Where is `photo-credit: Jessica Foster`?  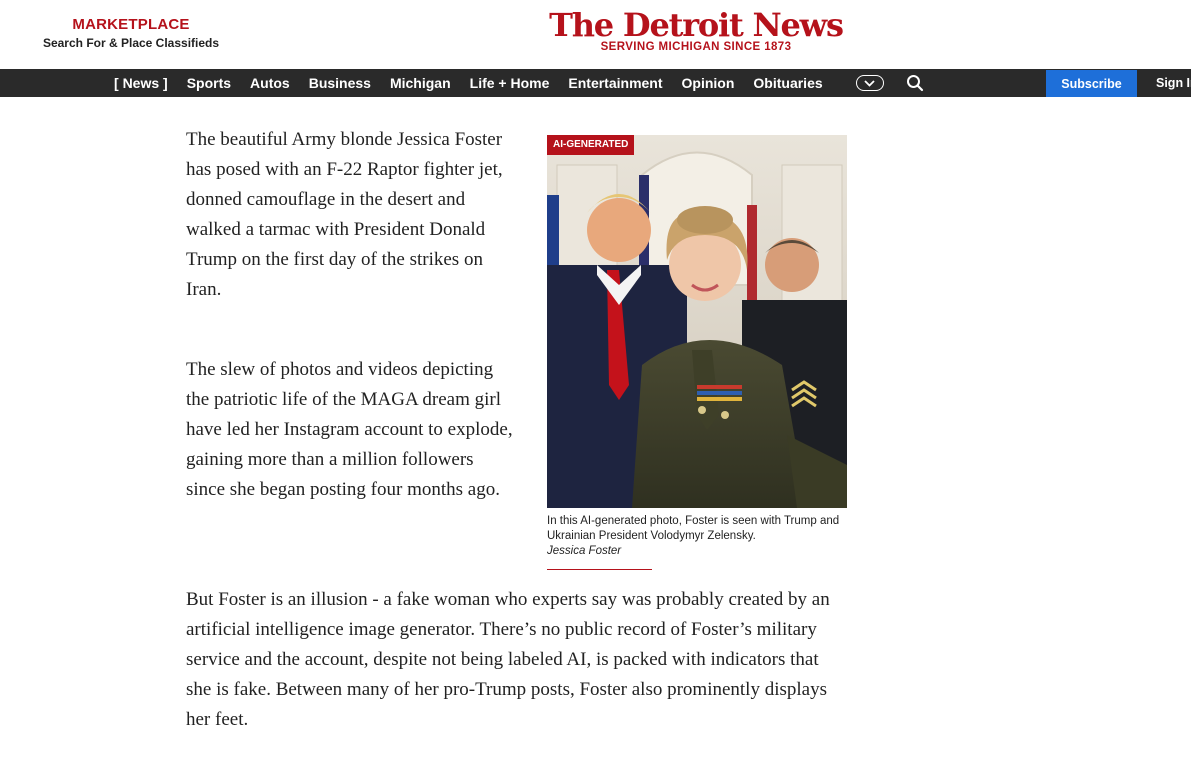 photo-credit: Jessica Foster is located at coordinates (584, 551).